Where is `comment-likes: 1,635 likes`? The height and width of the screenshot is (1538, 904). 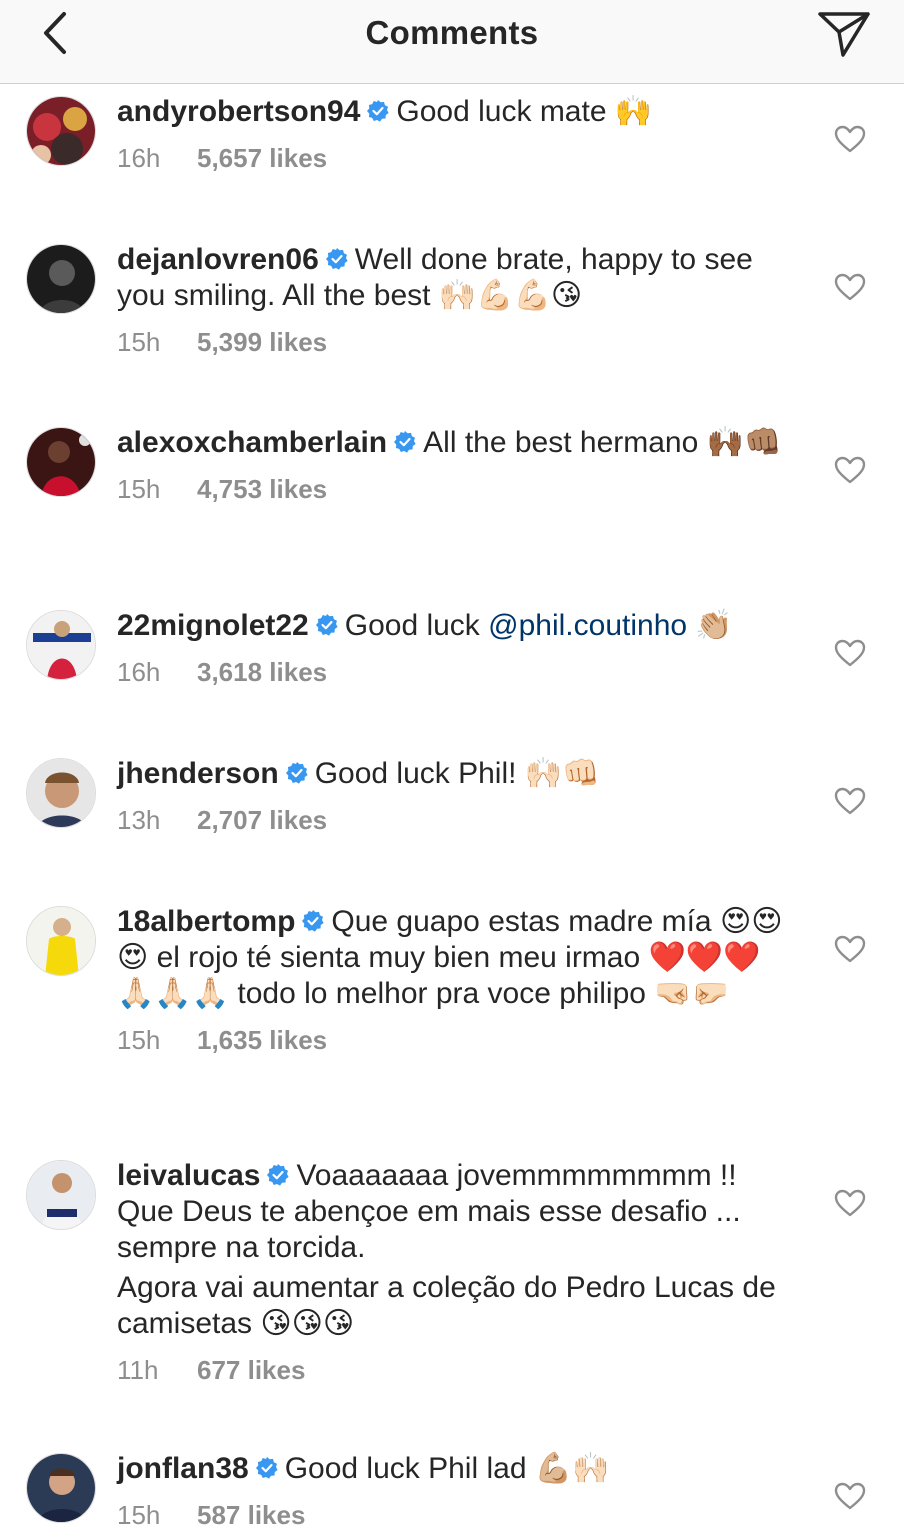
comment-likes: 1,635 likes is located at coordinates (262, 1040).